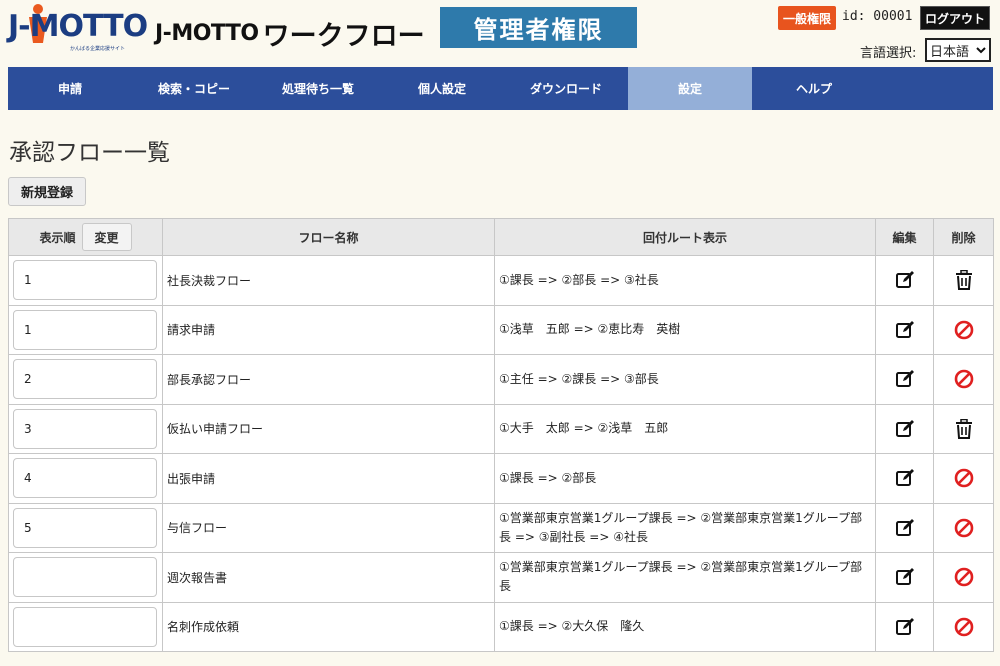  What do you see at coordinates (78, 26) in the screenshot?
I see `logo-text: J-MOTTO` at bounding box center [78, 26].